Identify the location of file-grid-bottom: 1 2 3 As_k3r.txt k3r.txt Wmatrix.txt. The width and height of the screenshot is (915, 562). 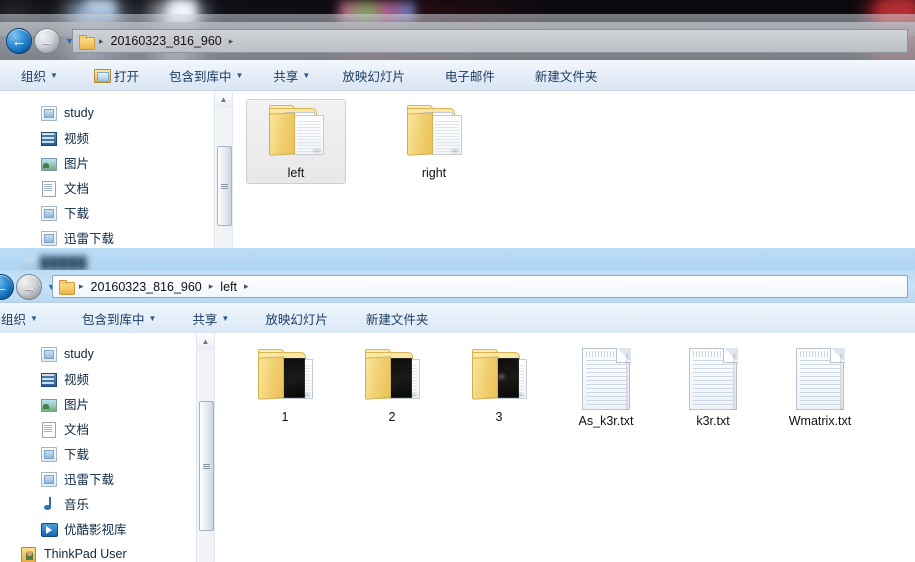
(552, 387).